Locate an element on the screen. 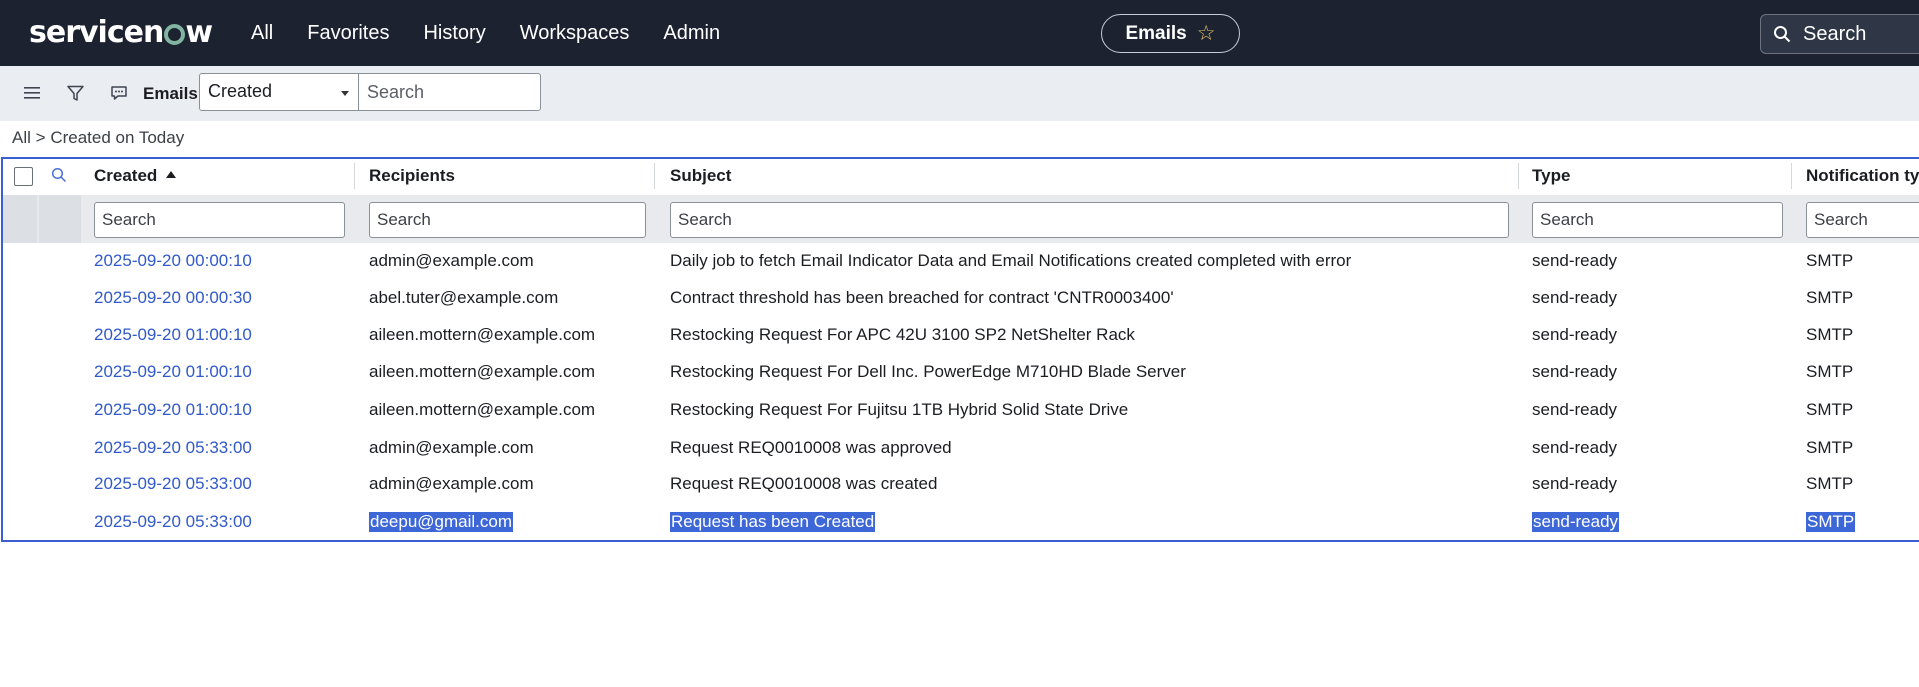 The height and width of the screenshot is (687, 1919). nav-item-workspaces: Workspaces is located at coordinates (575, 33).